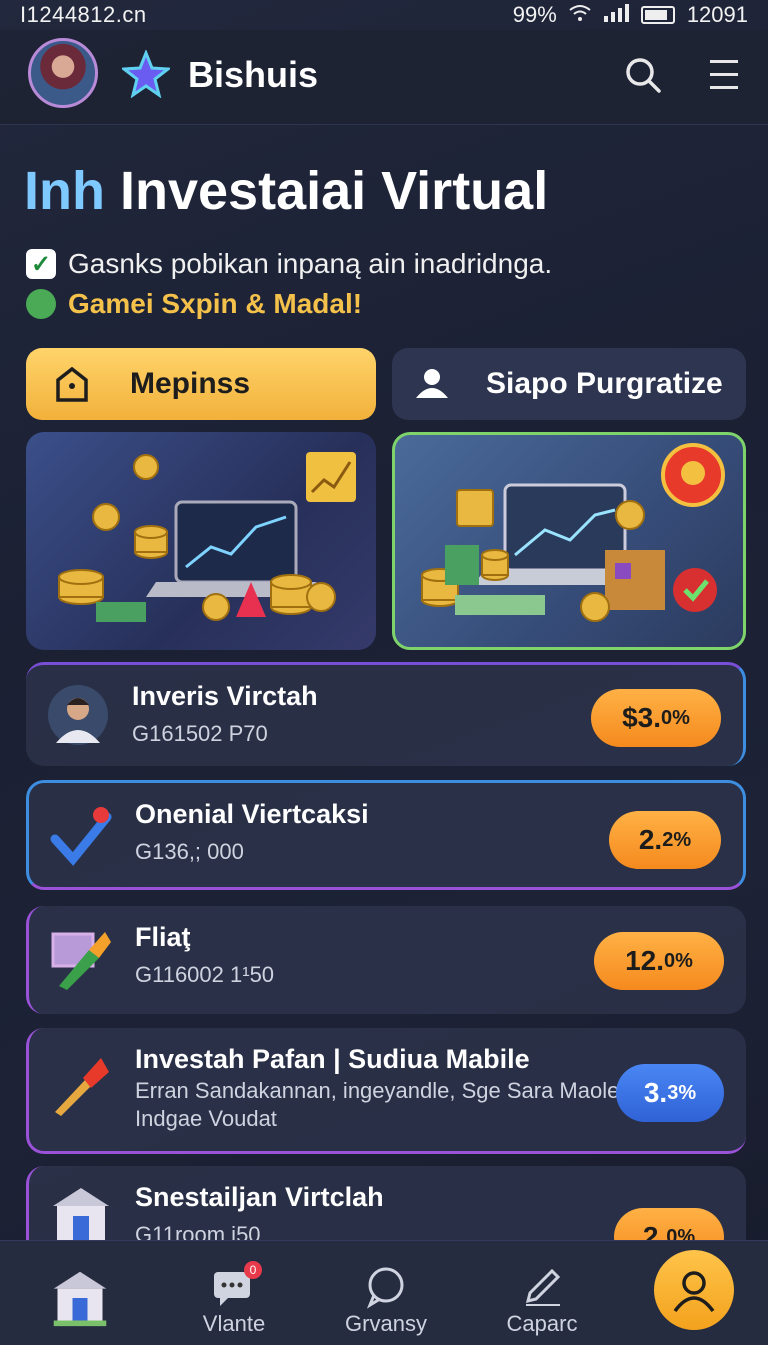 This screenshot has width=768, height=1345. What do you see at coordinates (616, 15) in the screenshot?
I see `signal-icon` at bounding box center [616, 15].